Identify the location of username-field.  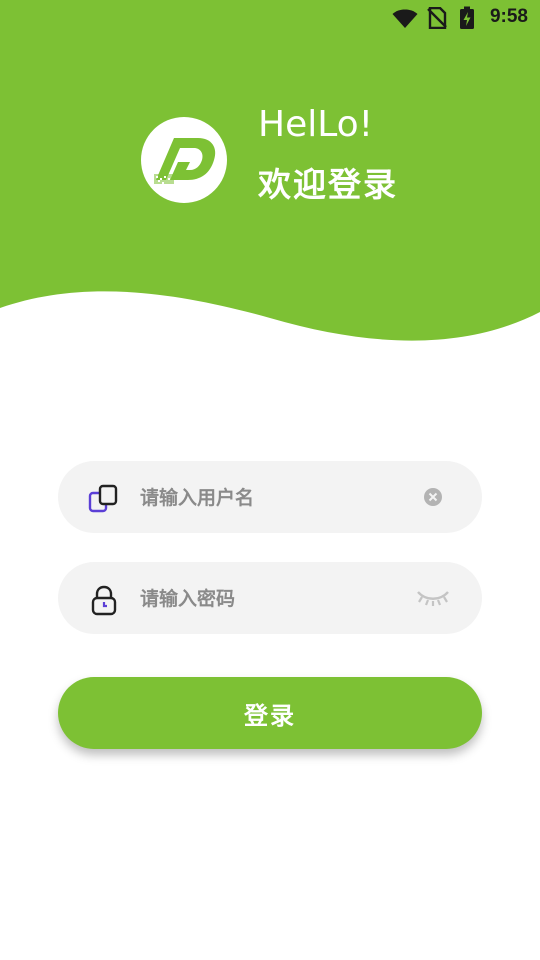
(270, 497).